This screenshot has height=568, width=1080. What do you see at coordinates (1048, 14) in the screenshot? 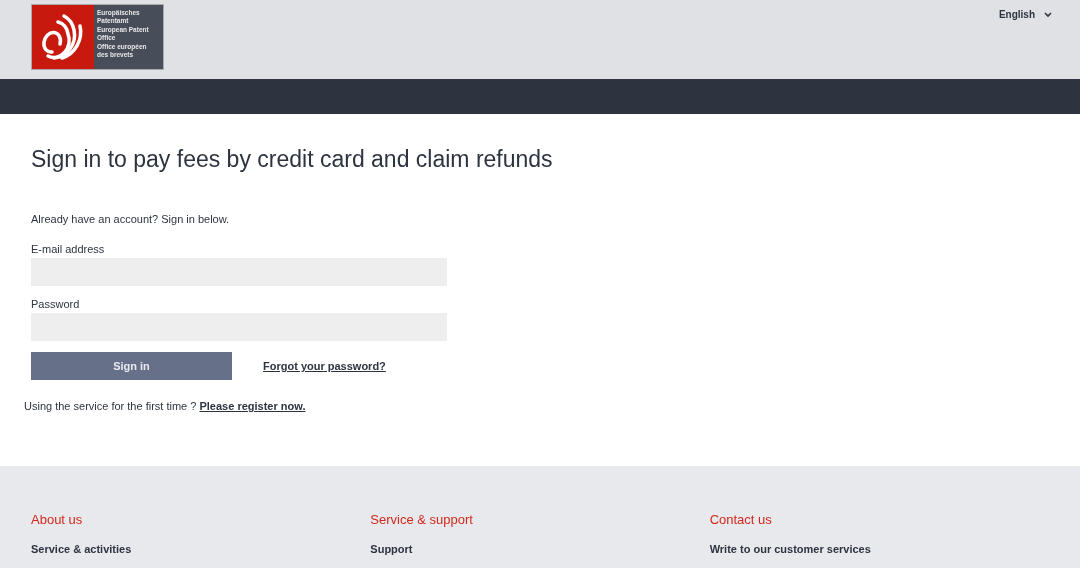
I see `chevron-down-icon` at bounding box center [1048, 14].